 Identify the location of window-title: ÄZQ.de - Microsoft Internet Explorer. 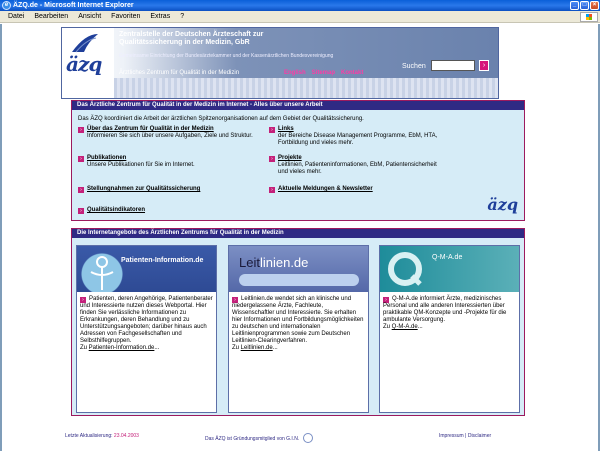
(73, 5).